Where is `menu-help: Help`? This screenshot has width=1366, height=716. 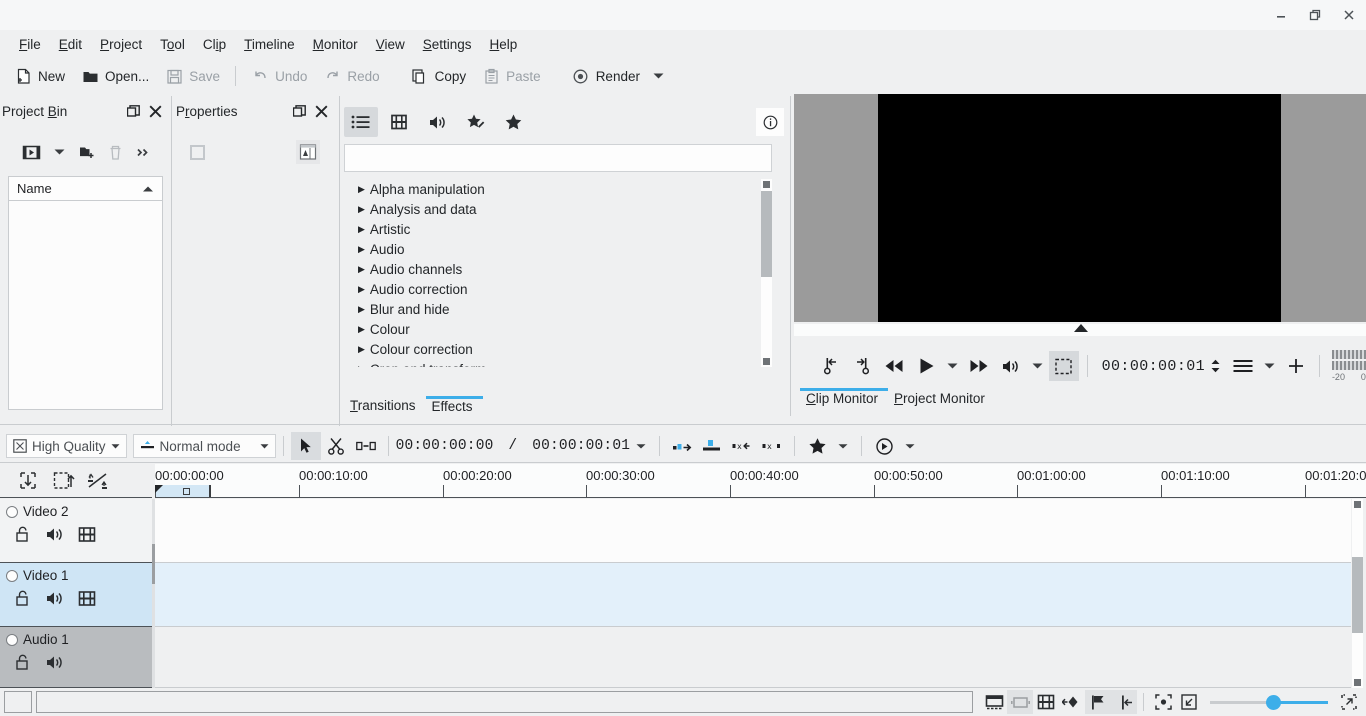
menu-help: Help is located at coordinates (504, 44).